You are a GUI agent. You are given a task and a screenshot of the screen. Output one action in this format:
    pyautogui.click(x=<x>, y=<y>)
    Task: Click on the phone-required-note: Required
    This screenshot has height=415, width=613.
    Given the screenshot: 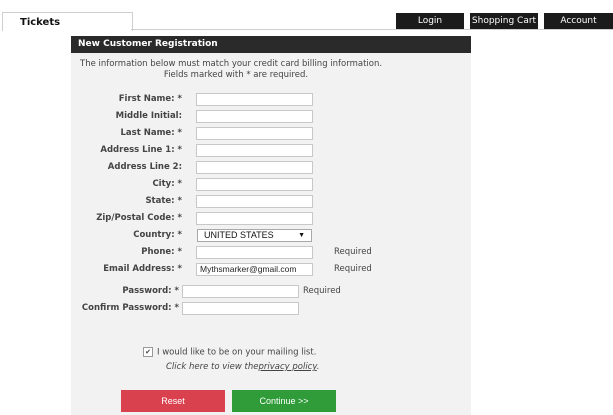 What is the action you would take?
    pyautogui.click(x=353, y=252)
    